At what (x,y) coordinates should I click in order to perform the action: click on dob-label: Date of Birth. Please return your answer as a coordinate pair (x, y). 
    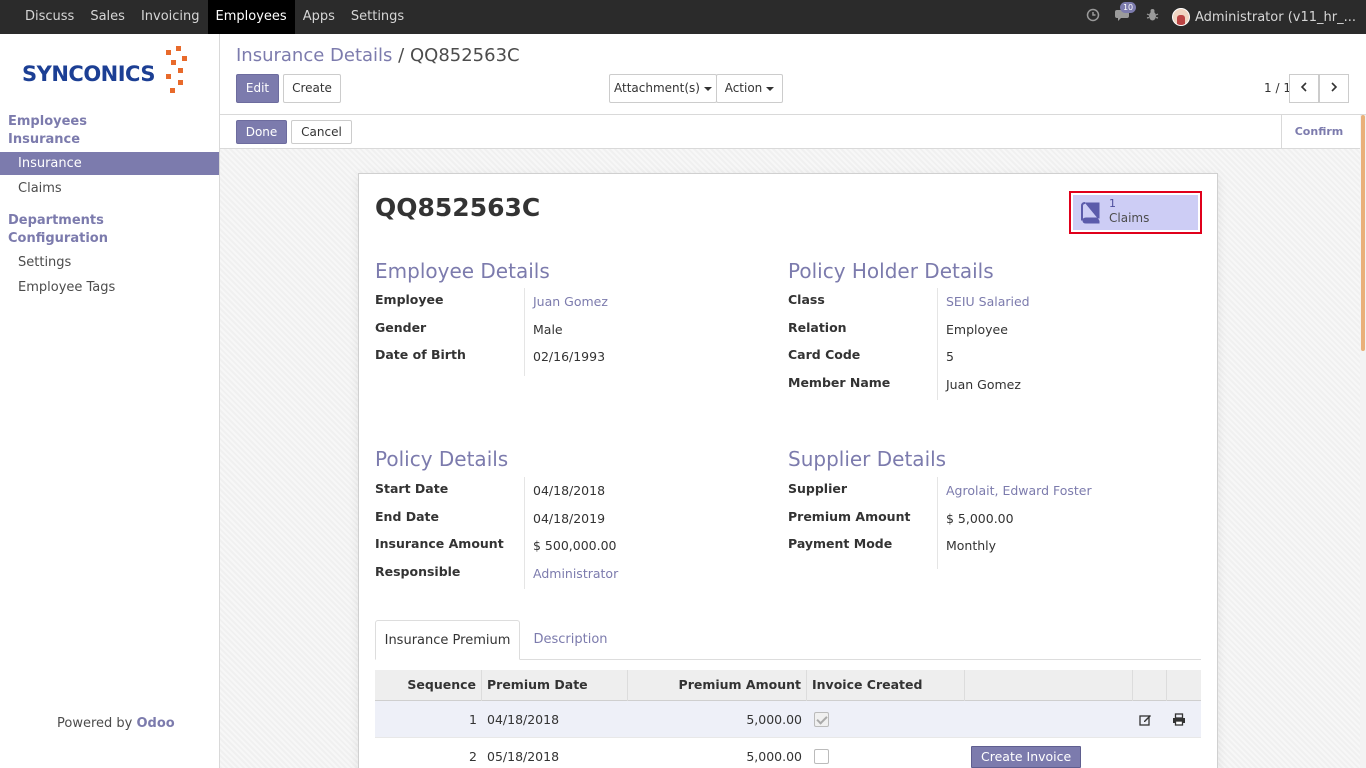
    Looking at the image, I should click on (420, 354).